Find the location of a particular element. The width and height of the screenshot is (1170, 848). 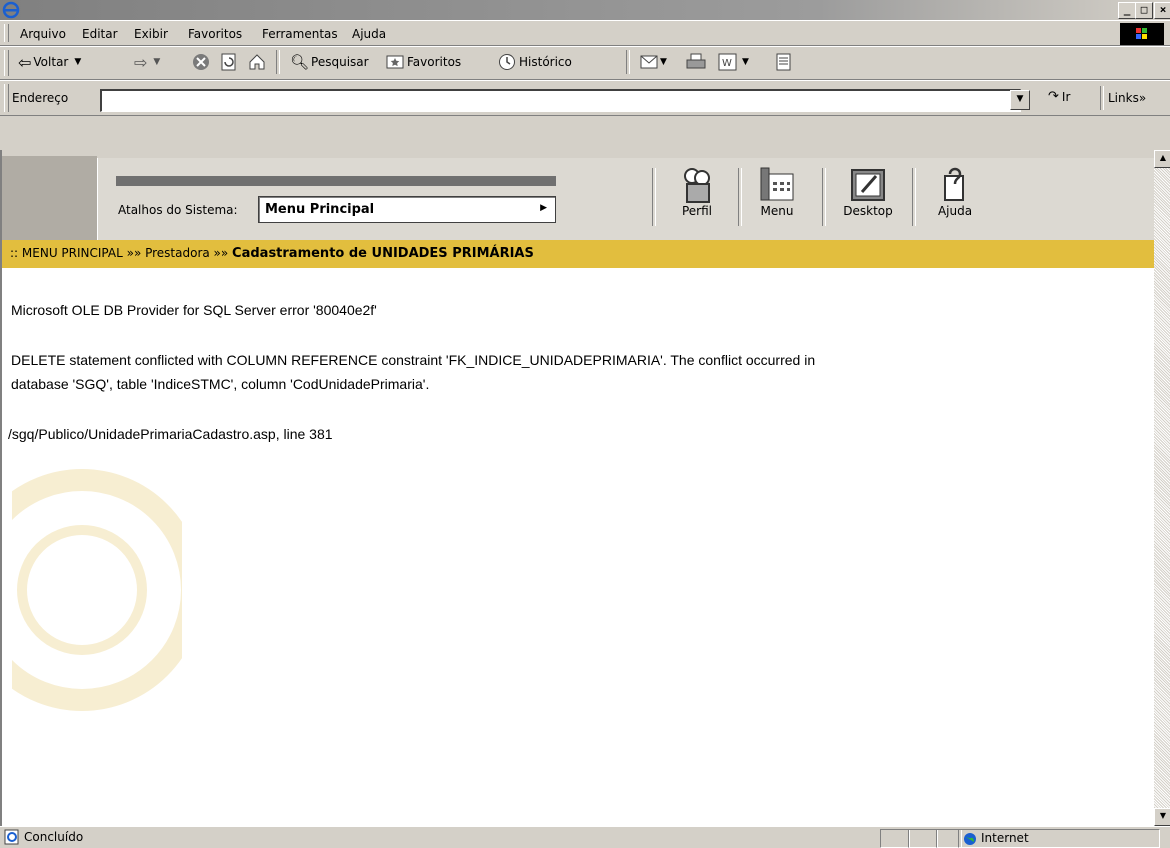

help-document-icon is located at coordinates (954, 184).